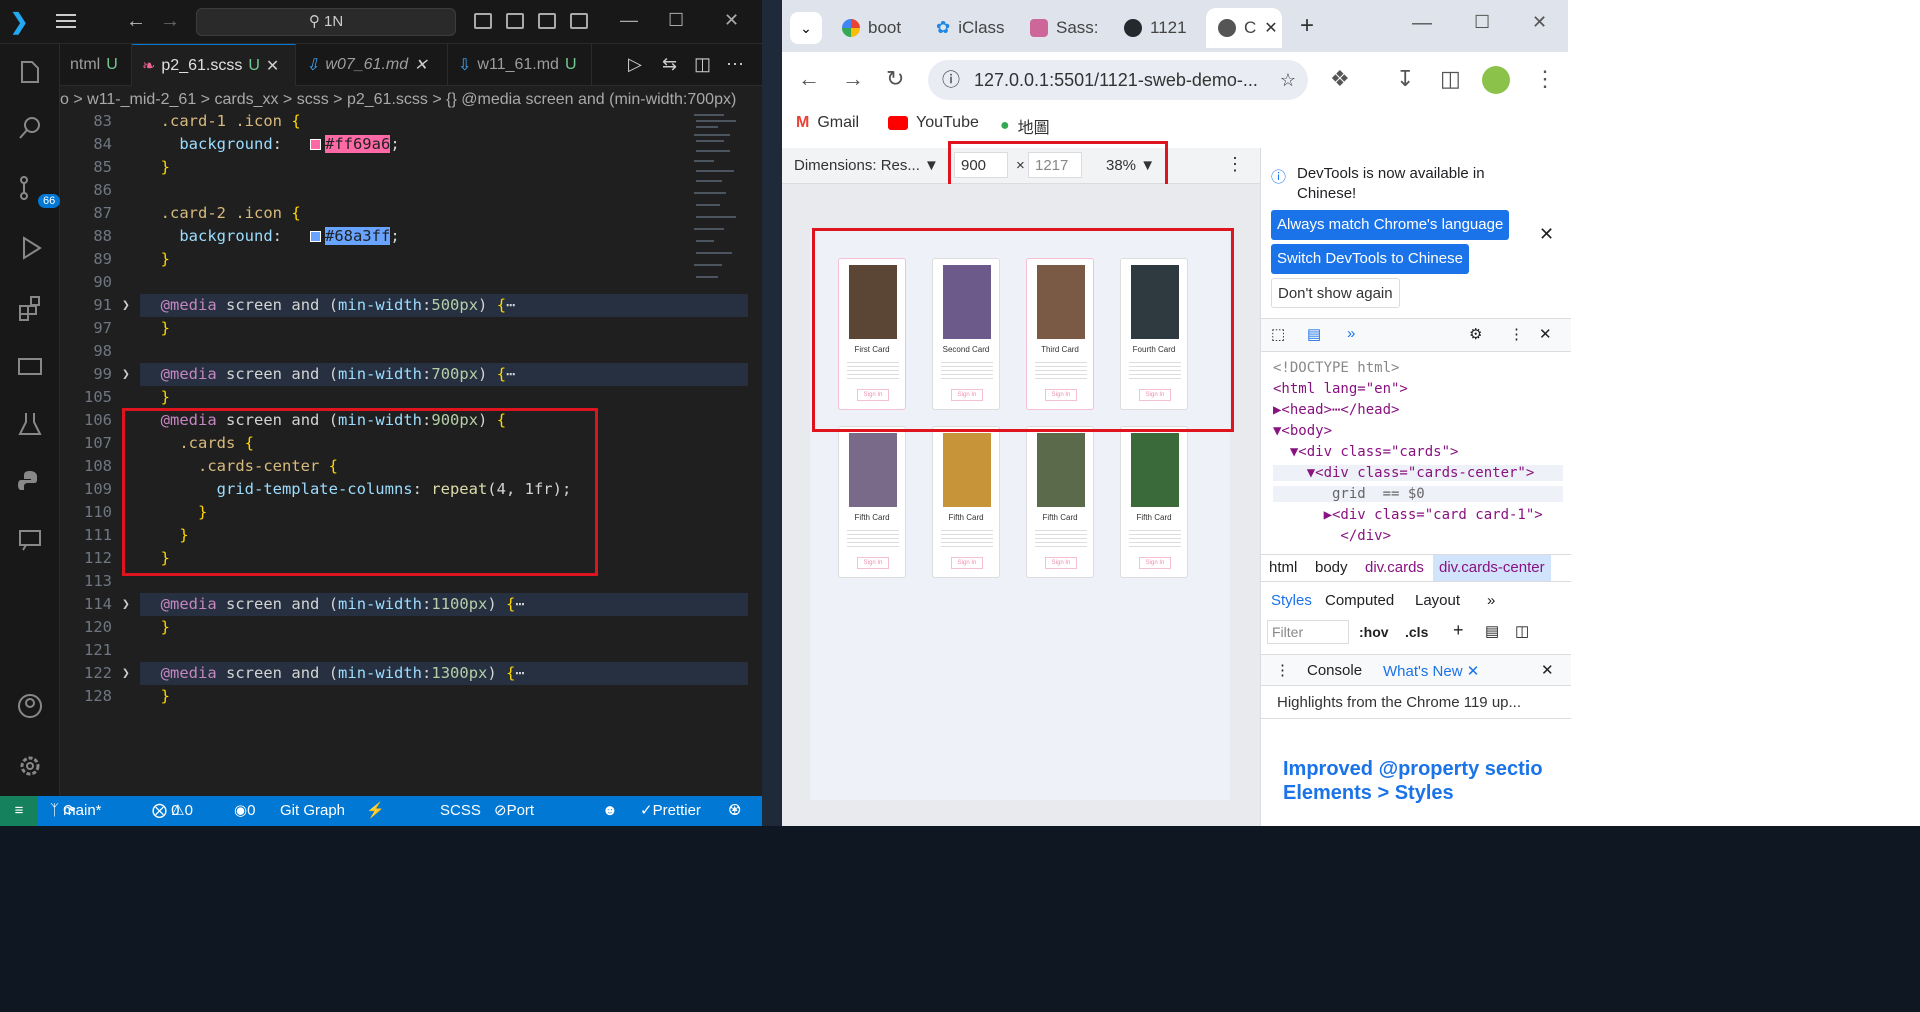 Image resolution: width=1920 pixels, height=1012 pixels. Describe the element at coordinates (670, 811) in the screenshot. I see `prettier-status: ✓ Prettier` at that location.